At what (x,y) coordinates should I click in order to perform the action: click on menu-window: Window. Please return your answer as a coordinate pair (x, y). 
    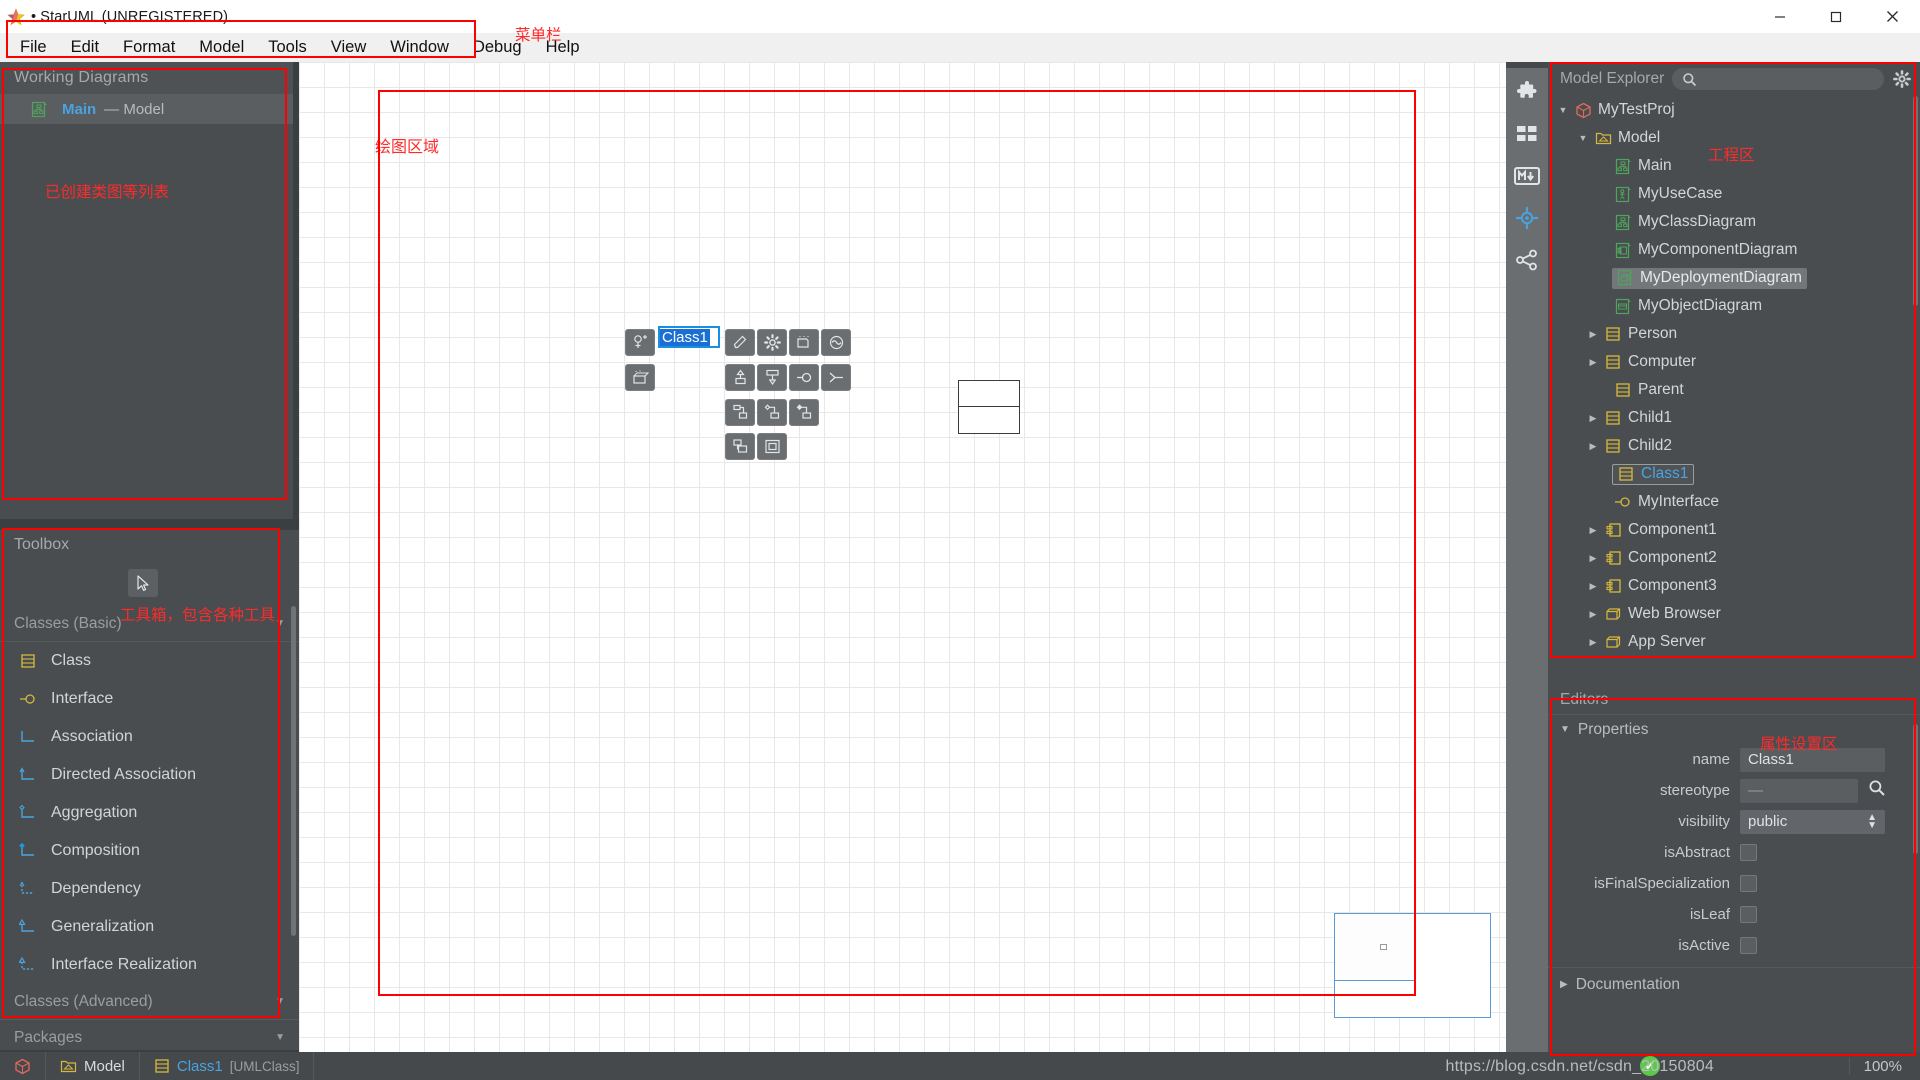
    Looking at the image, I should click on (419, 47).